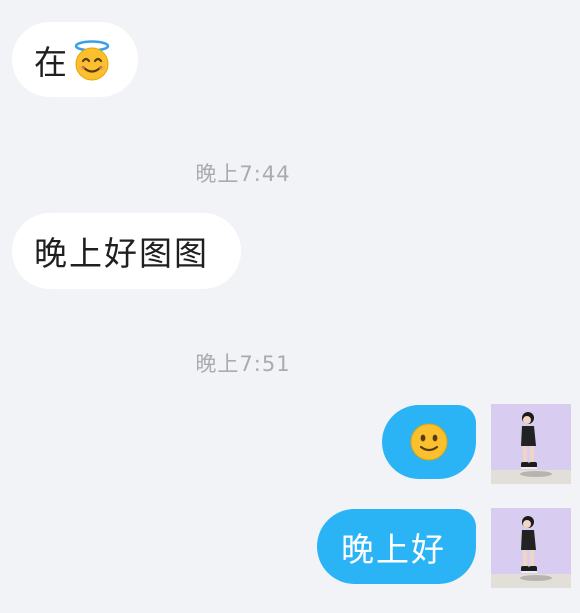  What do you see at coordinates (243, 364) in the screenshot?
I see `message-timestamp: 晚上7:51` at bounding box center [243, 364].